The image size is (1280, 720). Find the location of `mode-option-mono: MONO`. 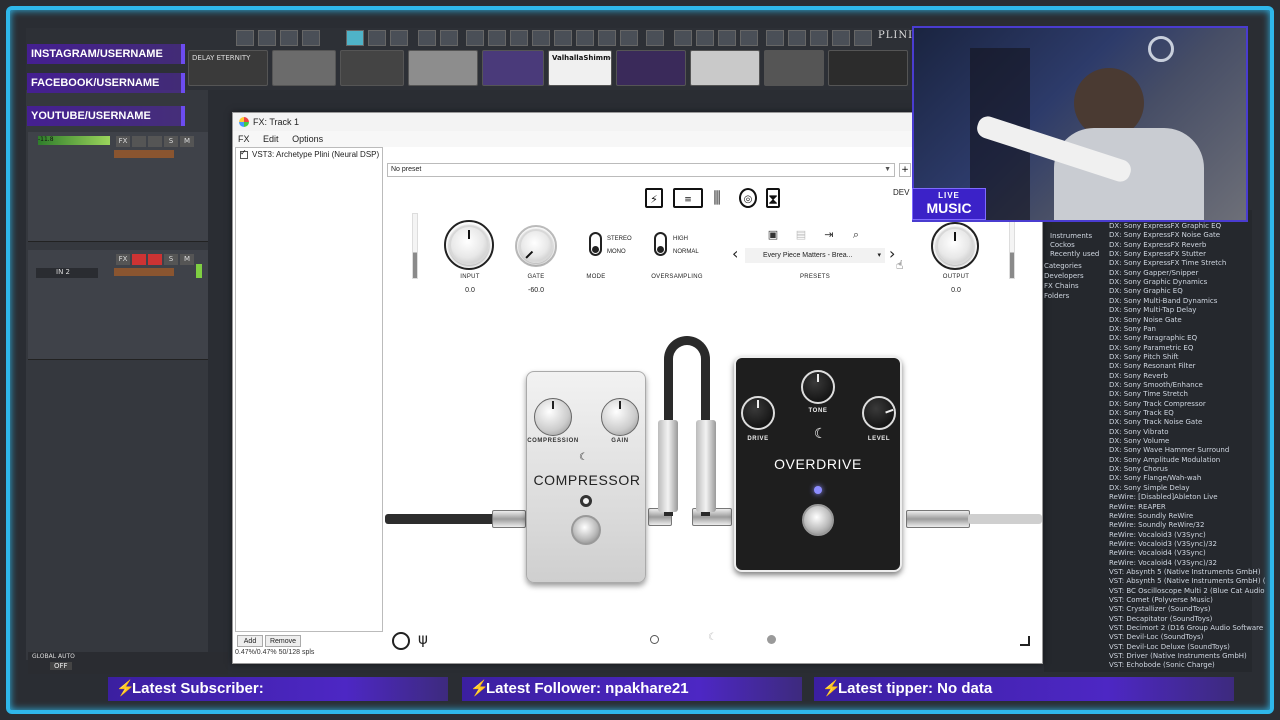

mode-option-mono: MONO is located at coordinates (616, 252).